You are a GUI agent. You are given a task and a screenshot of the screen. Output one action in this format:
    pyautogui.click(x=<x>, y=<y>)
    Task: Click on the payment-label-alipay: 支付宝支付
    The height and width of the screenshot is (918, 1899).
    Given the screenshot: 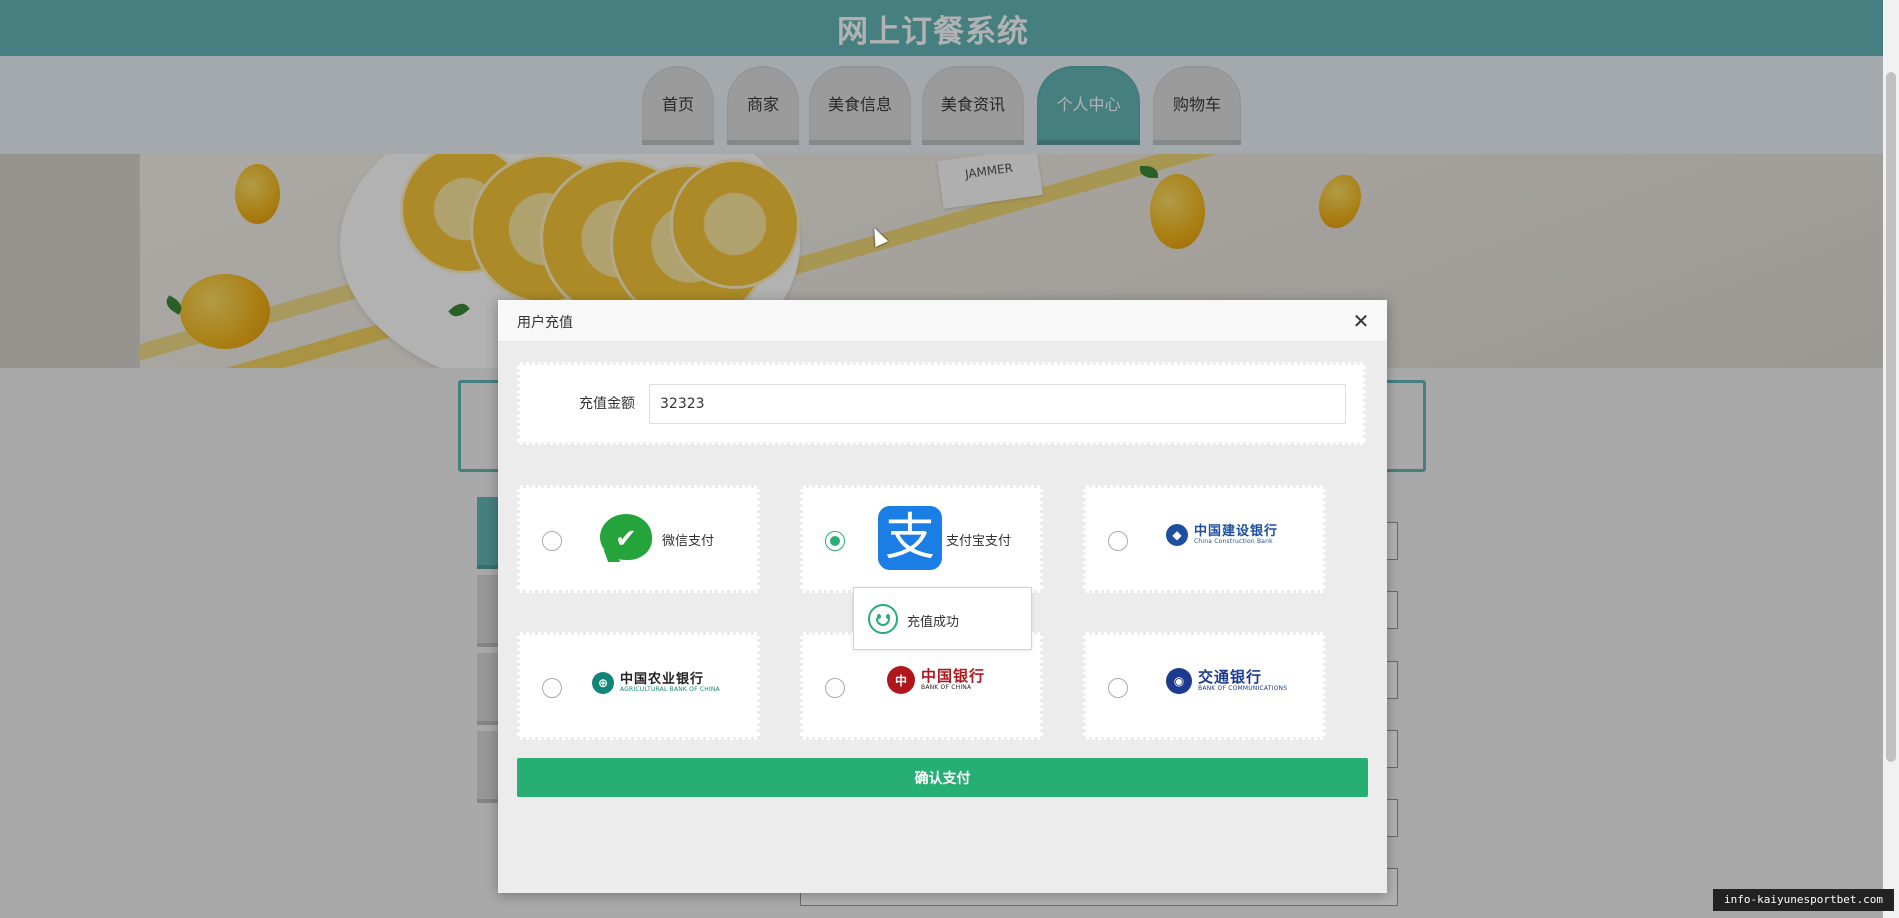 What is the action you would take?
    pyautogui.click(x=979, y=541)
    